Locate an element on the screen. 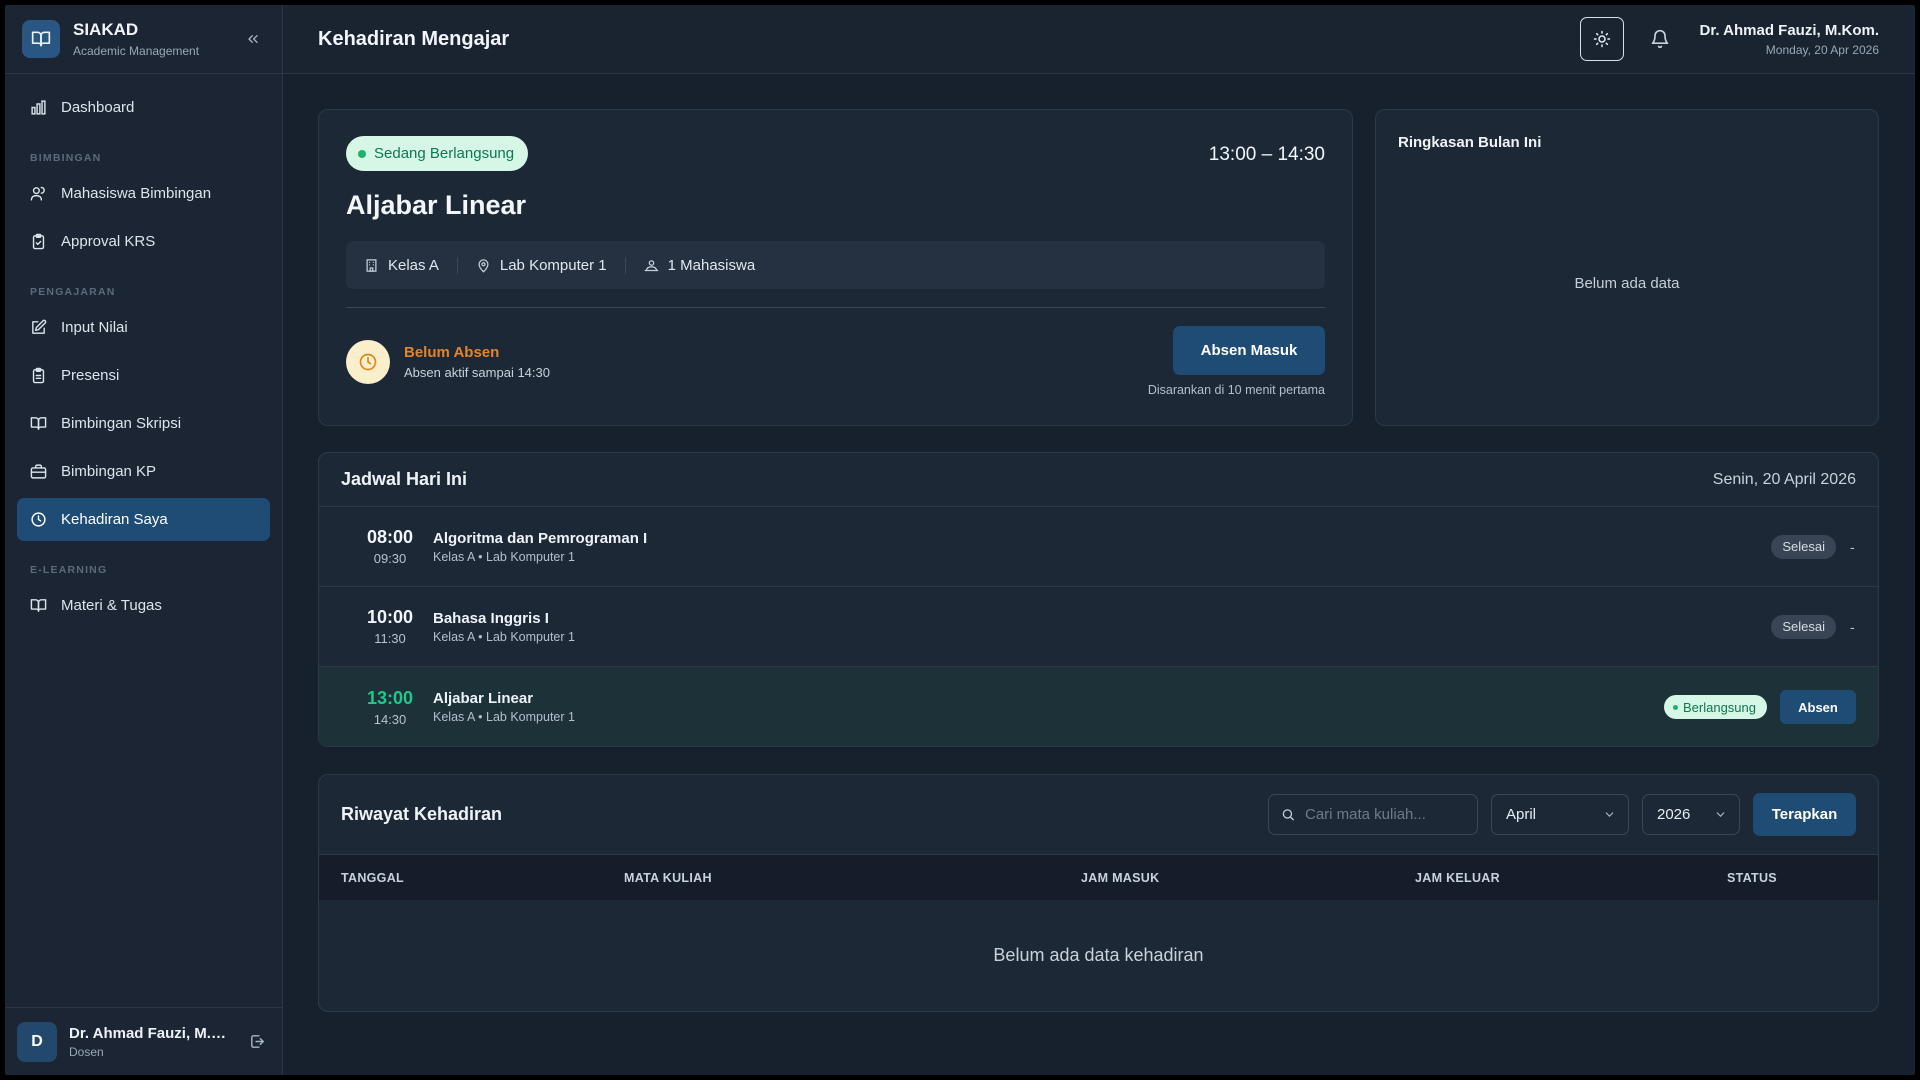  book-logo-icon is located at coordinates (41, 39).